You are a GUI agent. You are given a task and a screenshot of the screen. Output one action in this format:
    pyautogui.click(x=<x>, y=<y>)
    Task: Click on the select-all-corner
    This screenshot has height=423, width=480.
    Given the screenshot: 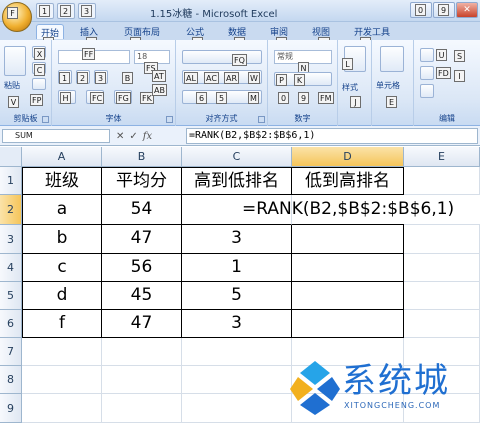 What is the action you would take?
    pyautogui.click(x=11, y=157)
    